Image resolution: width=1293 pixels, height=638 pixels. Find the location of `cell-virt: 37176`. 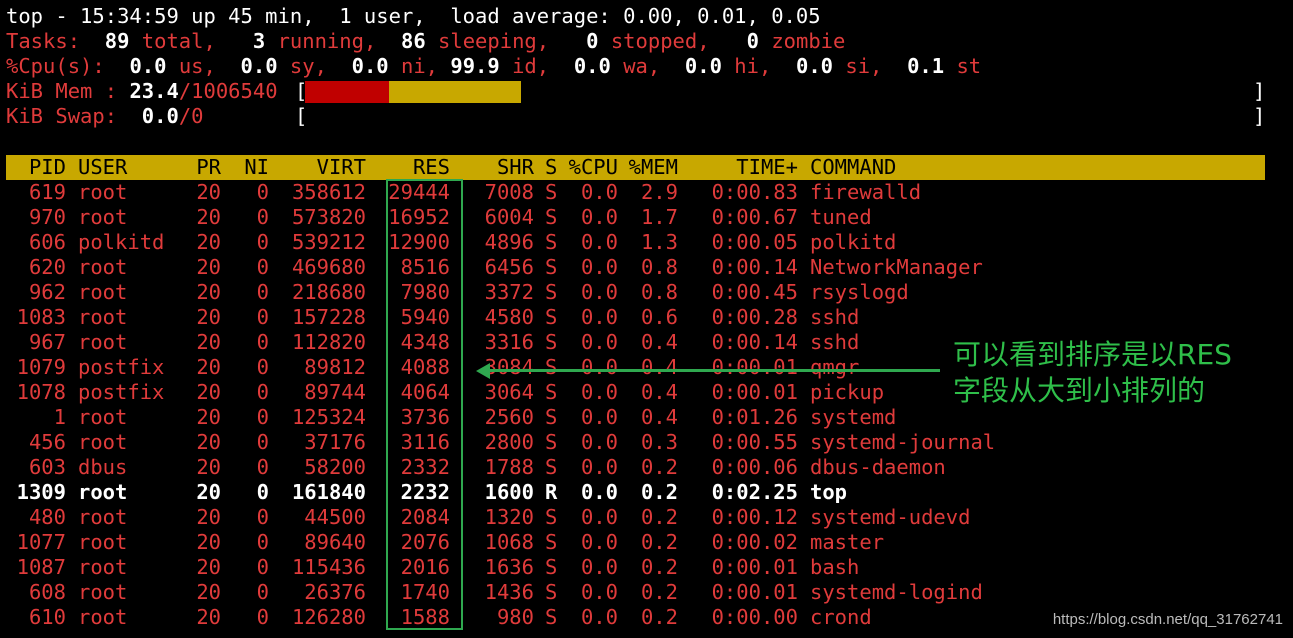

cell-virt: 37176 is located at coordinates (335, 442).